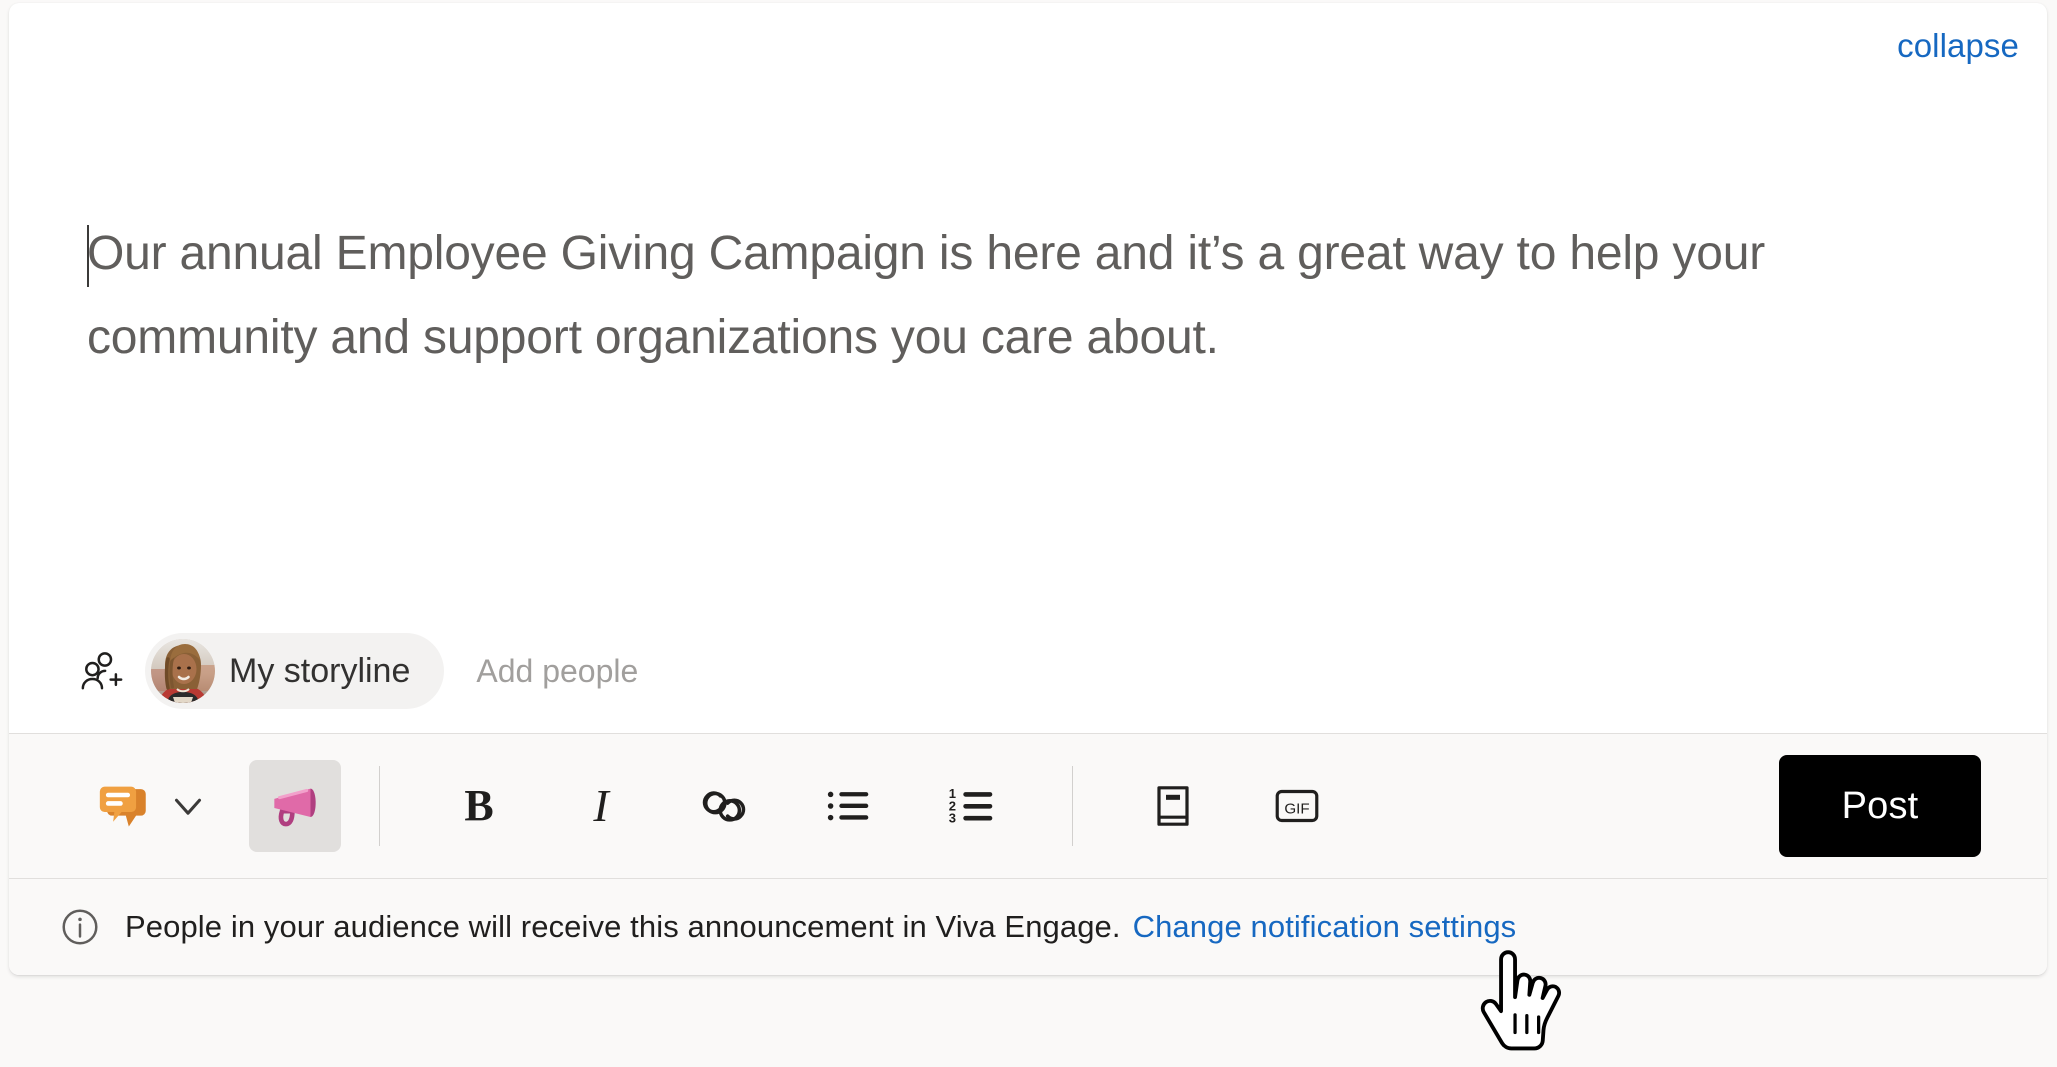  Describe the element at coordinates (1958, 45) in the screenshot. I see `collapse-link: collapse` at that location.